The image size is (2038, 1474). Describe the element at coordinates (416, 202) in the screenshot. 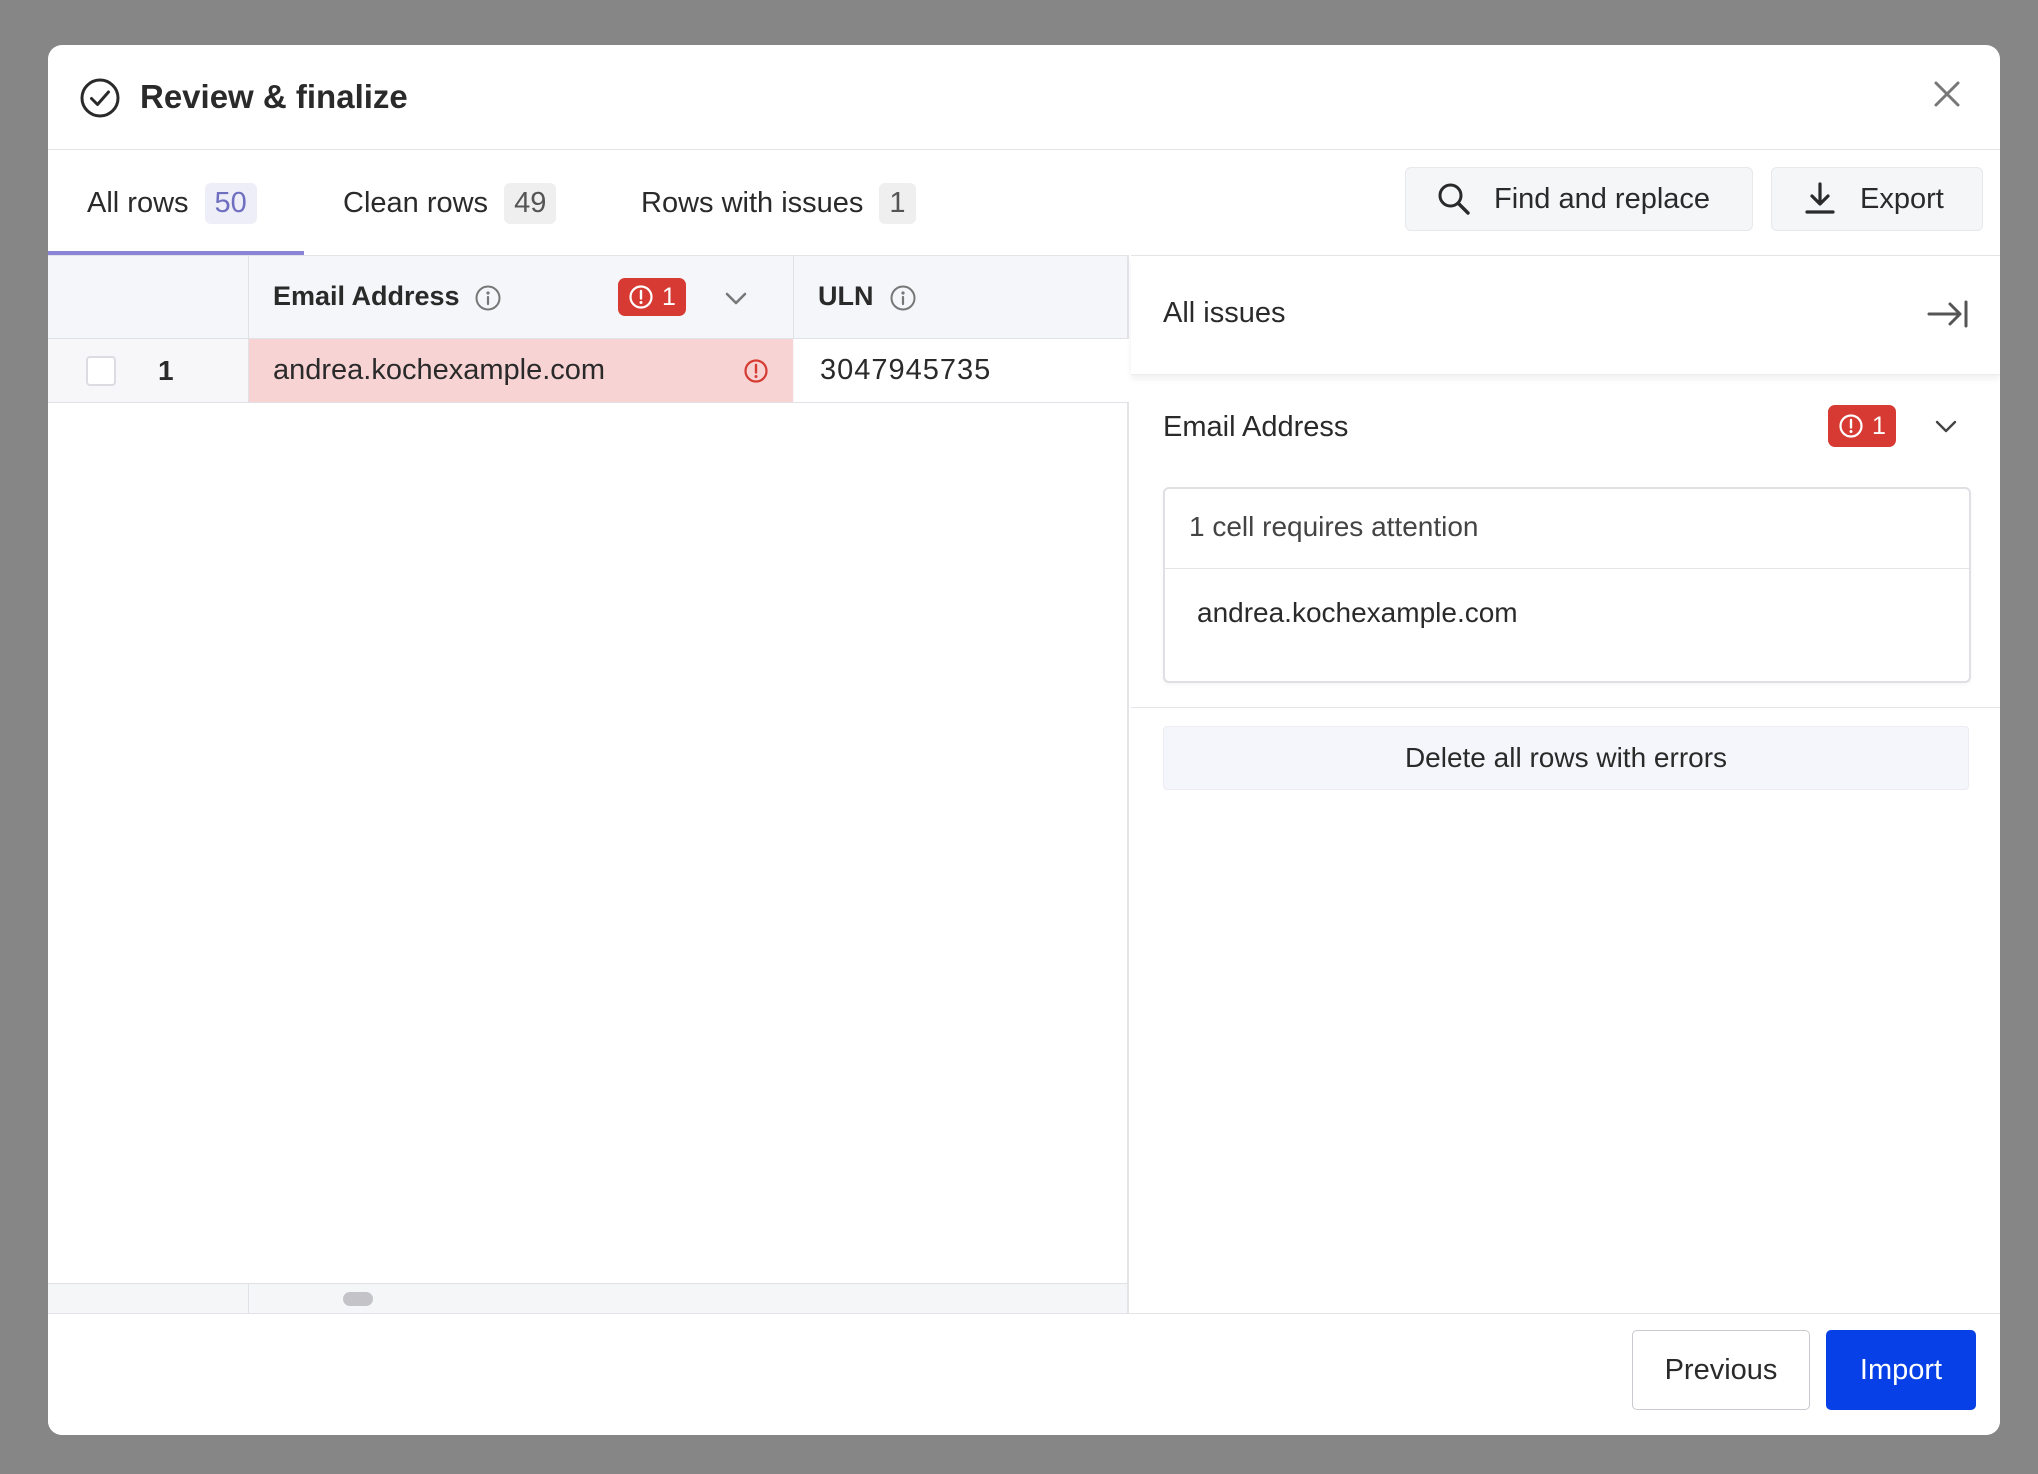

I see `tab-label: Clean rows` at that location.